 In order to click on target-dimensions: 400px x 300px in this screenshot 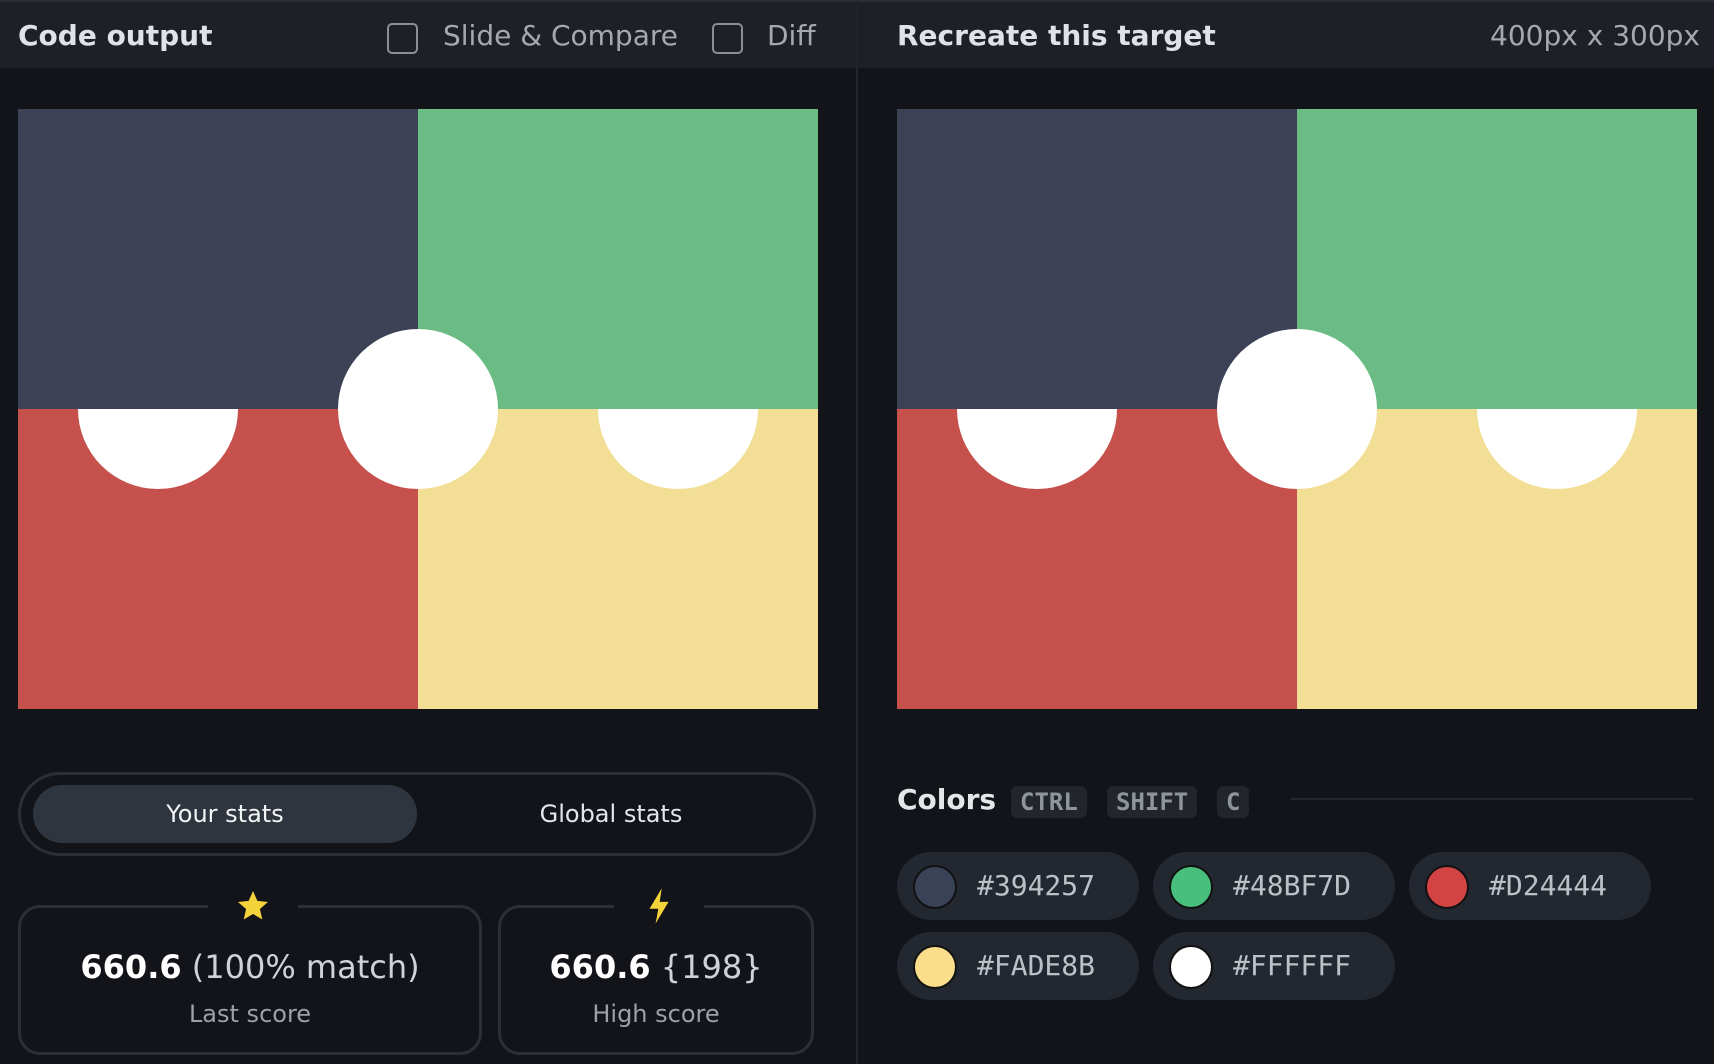, I will do `click(1595, 35)`.